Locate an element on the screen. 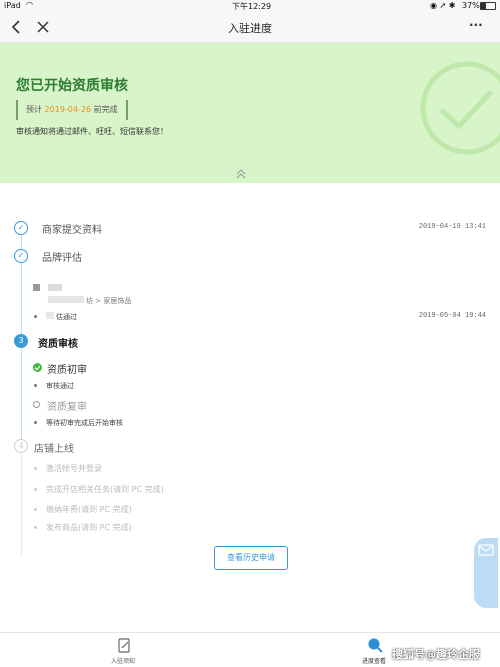 The height and width of the screenshot is (667, 500). mail-icon is located at coordinates (486, 550).